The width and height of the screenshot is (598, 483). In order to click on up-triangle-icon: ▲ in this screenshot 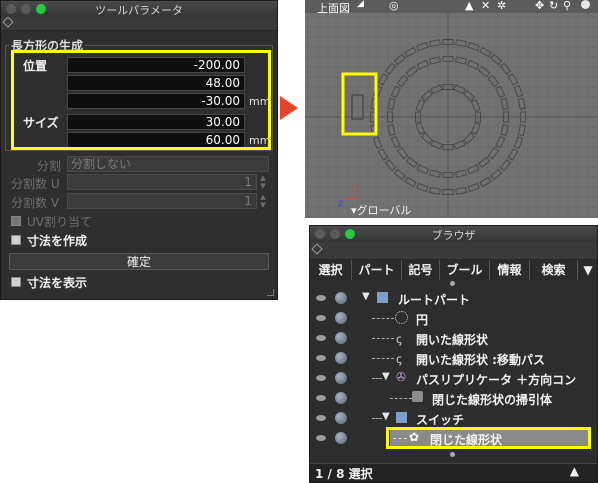, I will do `click(574, 471)`.